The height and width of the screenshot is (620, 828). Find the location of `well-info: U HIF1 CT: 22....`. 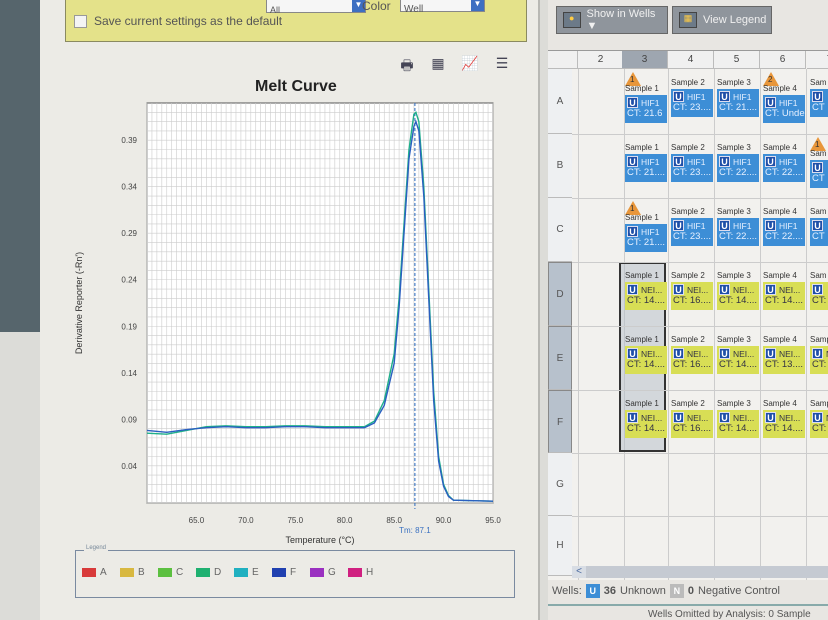

well-info: U HIF1 CT: 22.... is located at coordinates (738, 232).